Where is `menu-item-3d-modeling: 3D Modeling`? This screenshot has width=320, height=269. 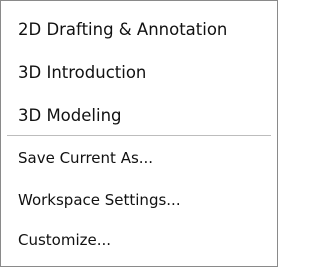 menu-item-3d-modeling: 3D Modeling is located at coordinates (70, 116).